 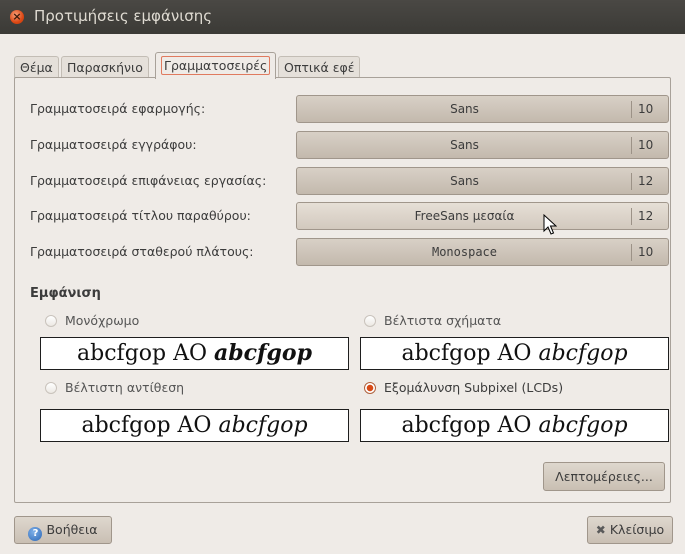 What do you see at coordinates (443, 320) in the screenshot?
I see `radio-label: Βέλτιστα σχήματα` at bounding box center [443, 320].